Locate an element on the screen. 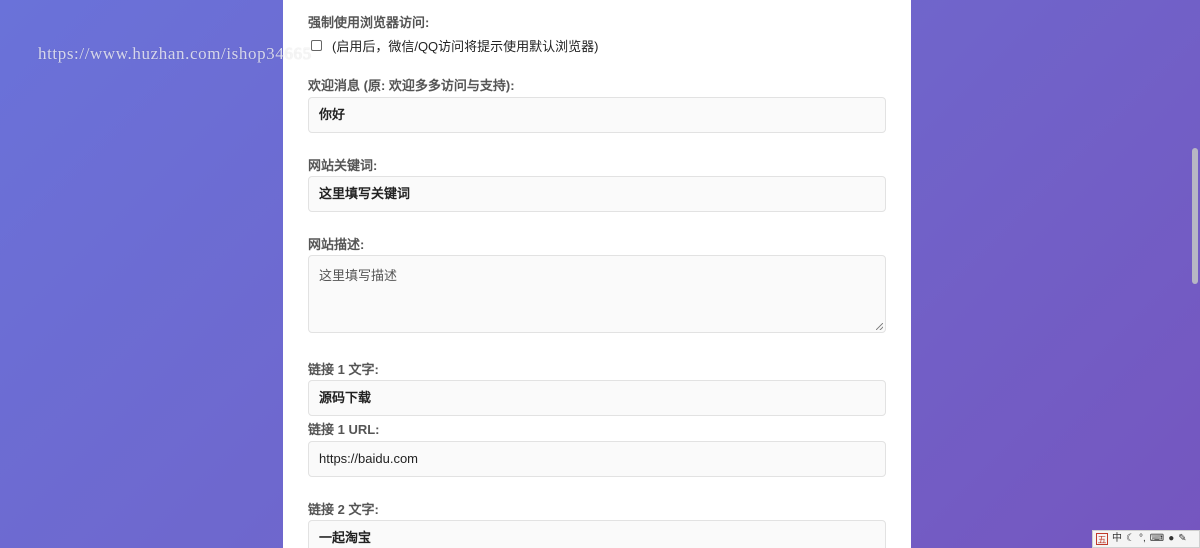  force-browser-option: (启用后，微信/QQ访问将提示使用默认浏览器) is located at coordinates (455, 45).